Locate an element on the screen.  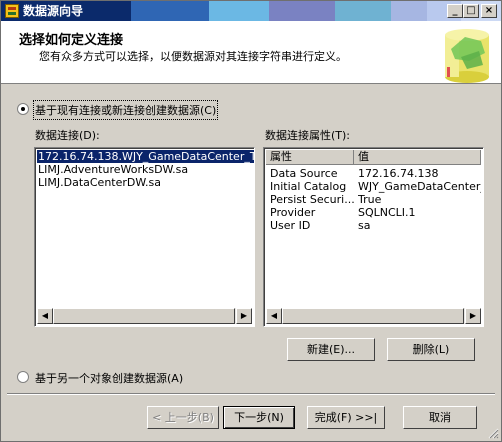
property-value: SQLNCLI.1 is located at coordinates (387, 212).